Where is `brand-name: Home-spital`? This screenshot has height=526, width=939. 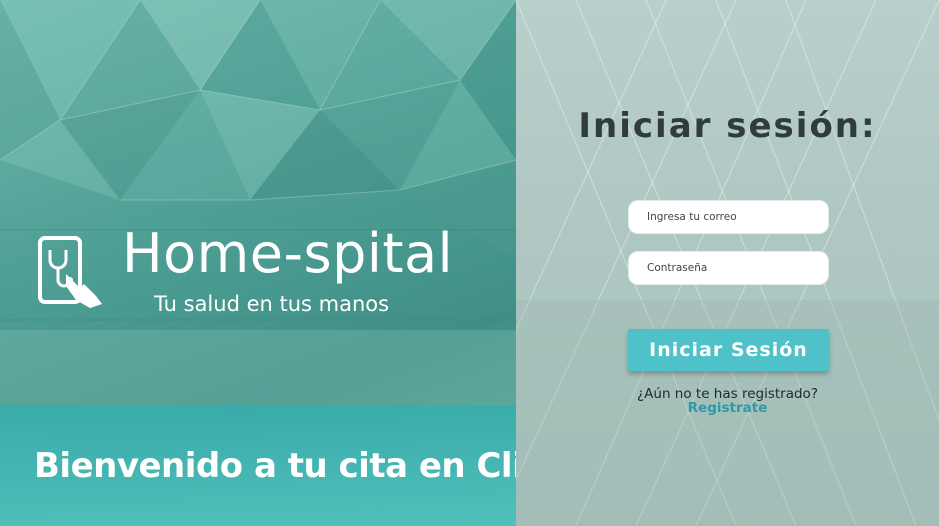
brand-name: Home-spital is located at coordinates (288, 253).